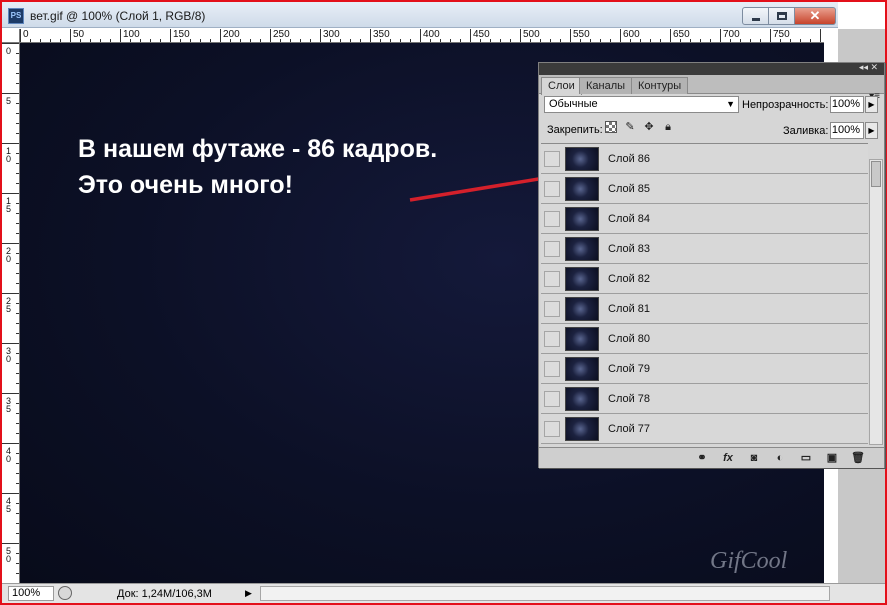  Describe the element at coordinates (65, 593) in the screenshot. I see `status-info-icon` at that location.